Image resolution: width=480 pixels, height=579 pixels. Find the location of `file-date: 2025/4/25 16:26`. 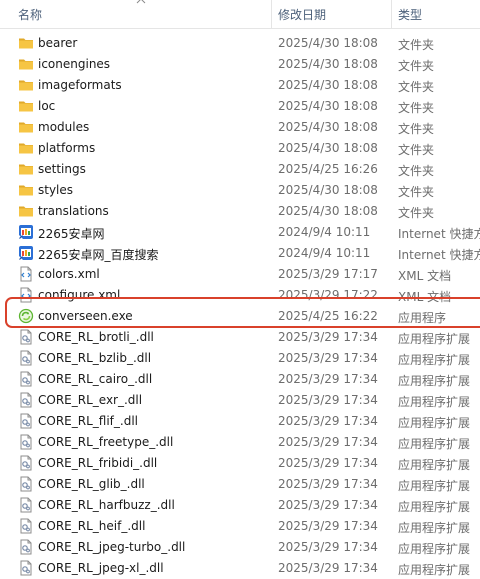

file-date: 2025/4/25 16:26 is located at coordinates (328, 169).